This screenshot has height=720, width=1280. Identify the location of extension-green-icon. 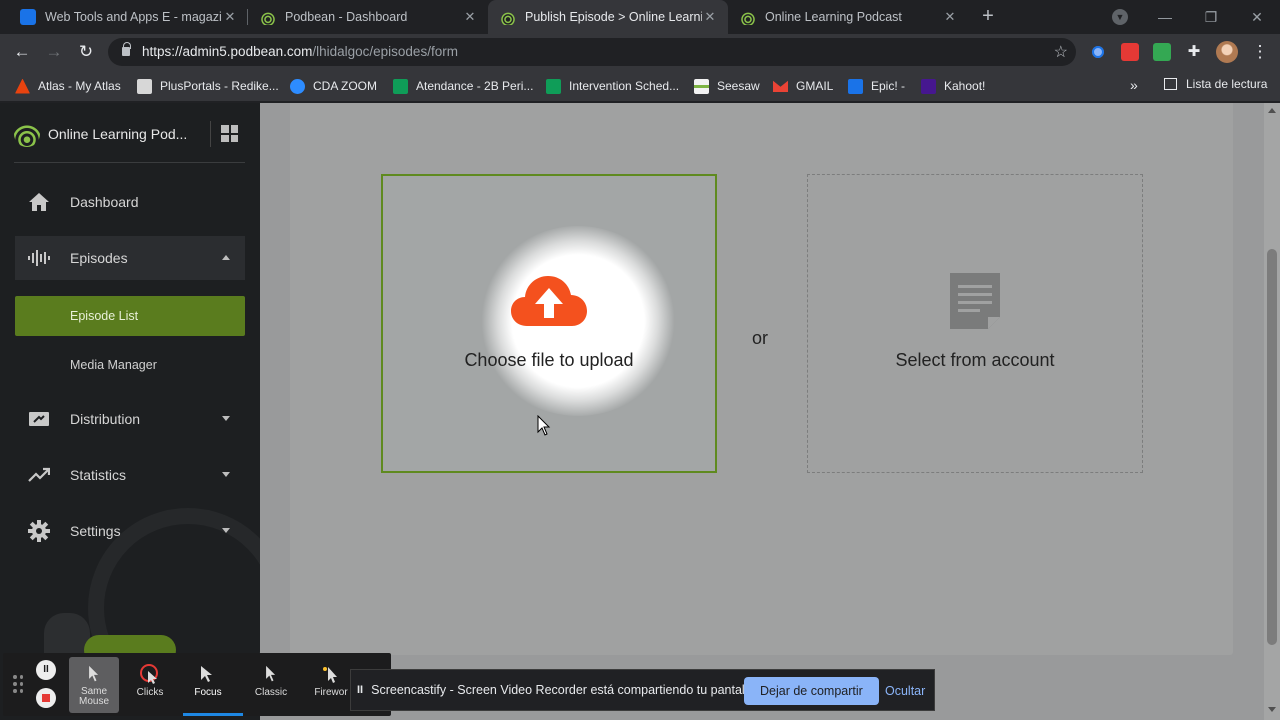
(1162, 52).